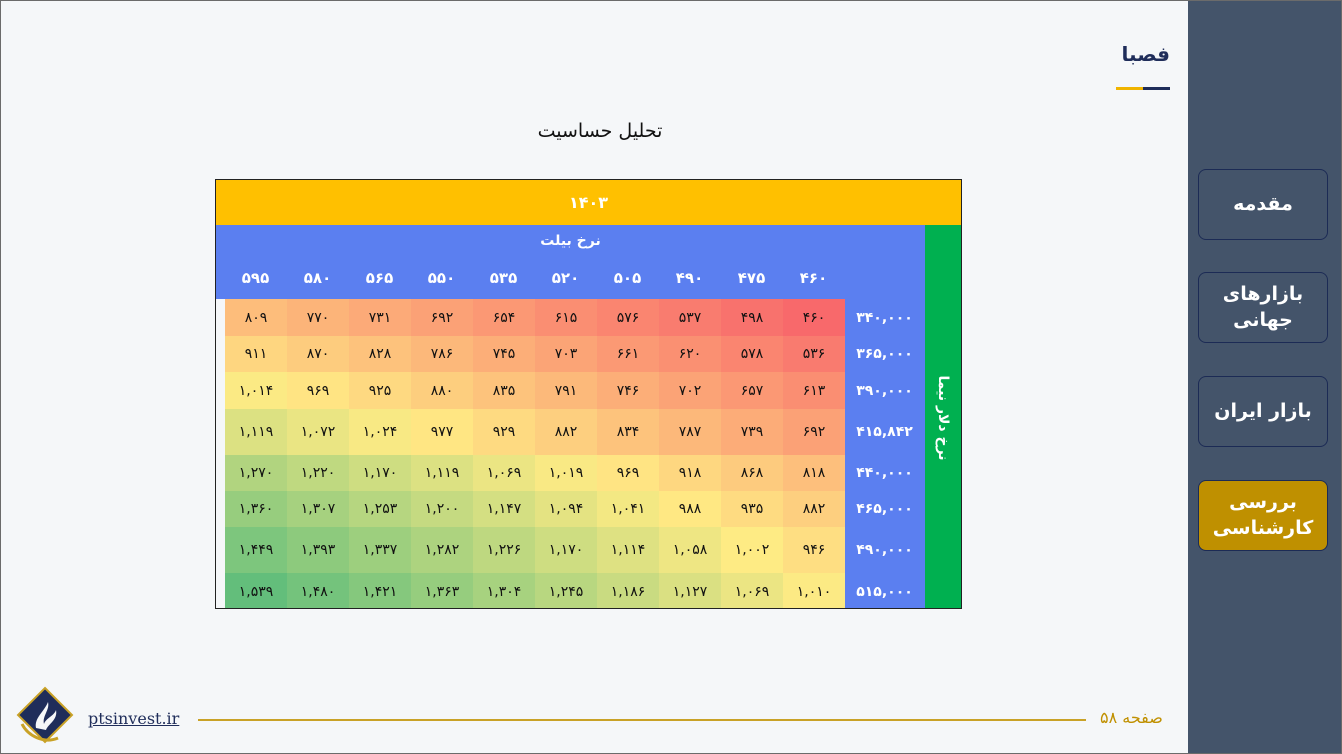 This screenshot has width=1342, height=754. Describe the element at coordinates (256, 354) in the screenshot. I see `table-cell: ۹۱۱` at that location.